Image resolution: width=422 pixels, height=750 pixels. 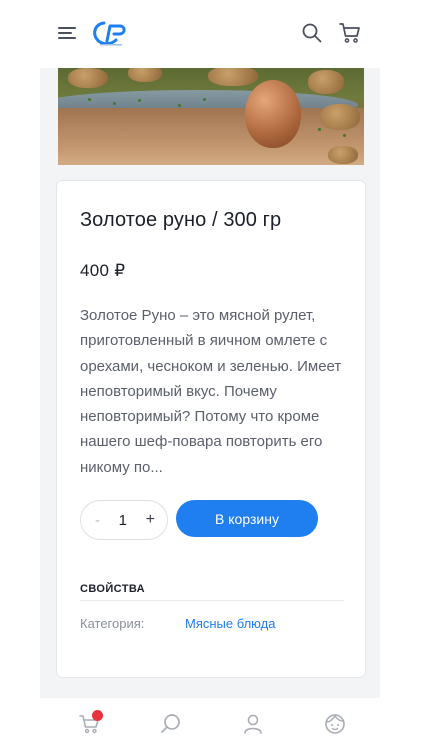 What do you see at coordinates (112, 623) in the screenshot?
I see `category-label: Категория:` at bounding box center [112, 623].